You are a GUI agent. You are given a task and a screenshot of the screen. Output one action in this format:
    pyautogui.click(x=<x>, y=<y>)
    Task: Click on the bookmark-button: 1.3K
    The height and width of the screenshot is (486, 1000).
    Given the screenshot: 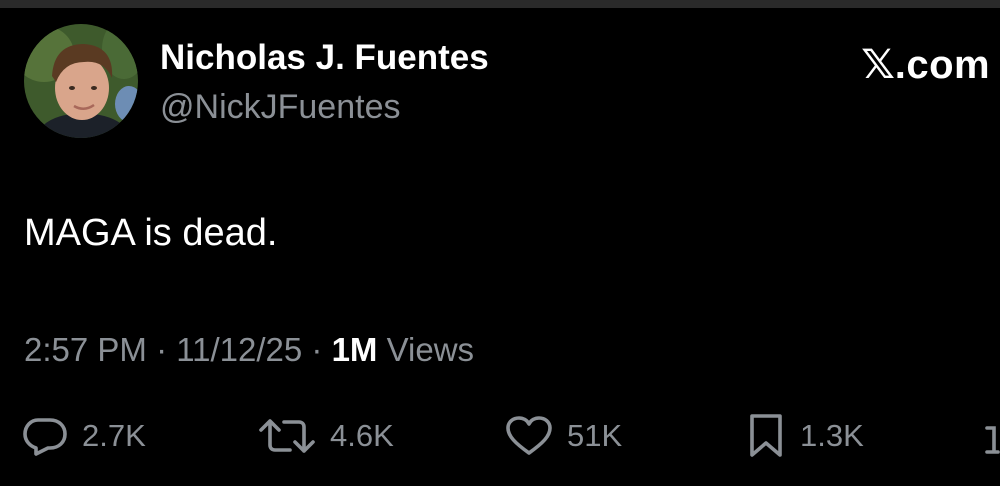 What is the action you would take?
    pyautogui.click(x=805, y=436)
    